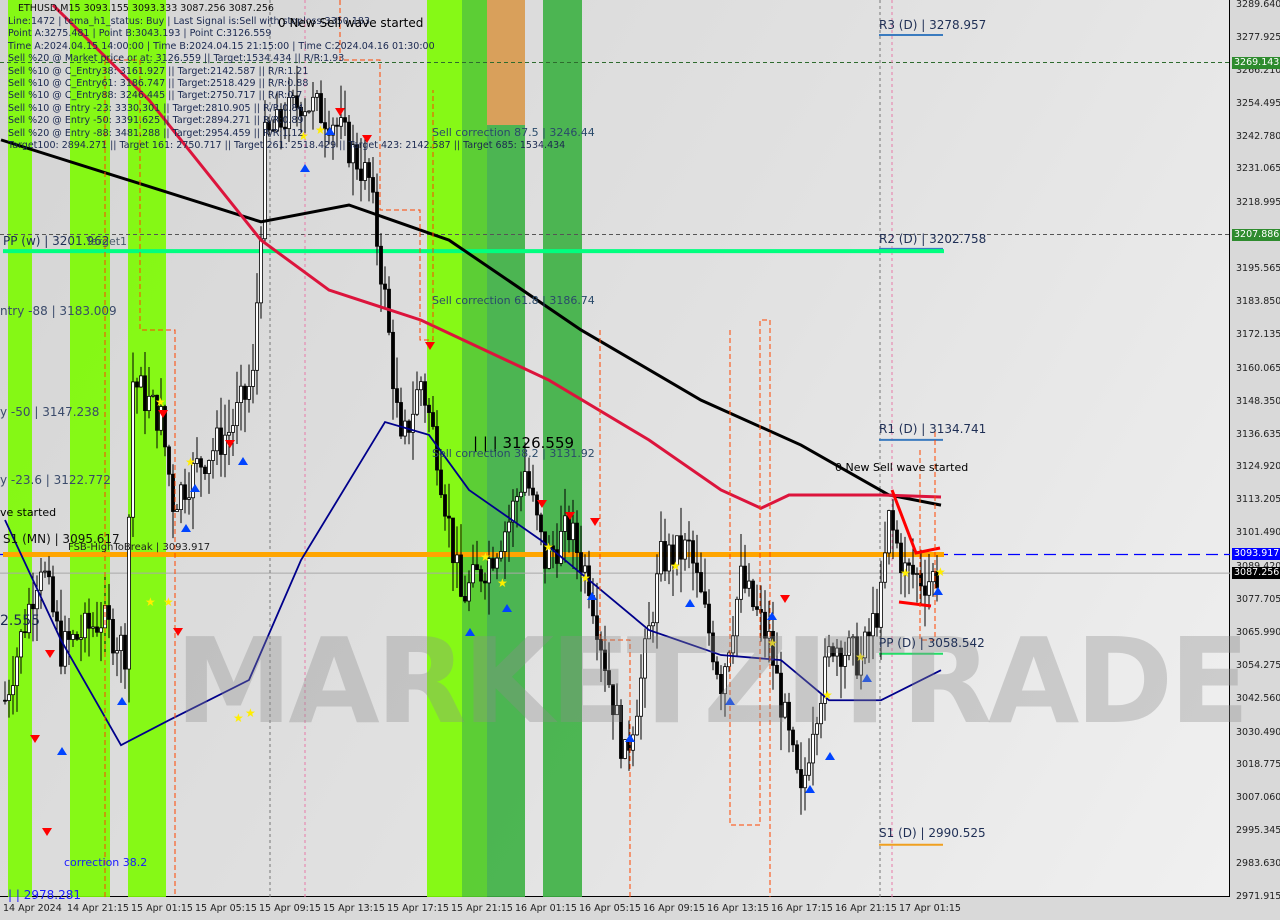 The height and width of the screenshot is (920, 1280). I want to click on time-tick-label: 15 Apr 01:15, so click(162, 908).